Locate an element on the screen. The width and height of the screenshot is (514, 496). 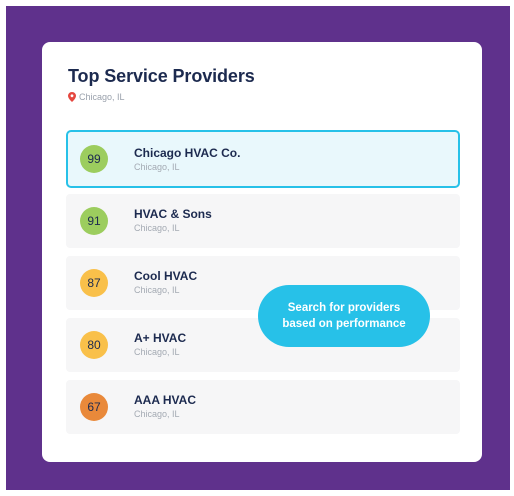
callout-line-1: Search for providers is located at coordinates (344, 308).